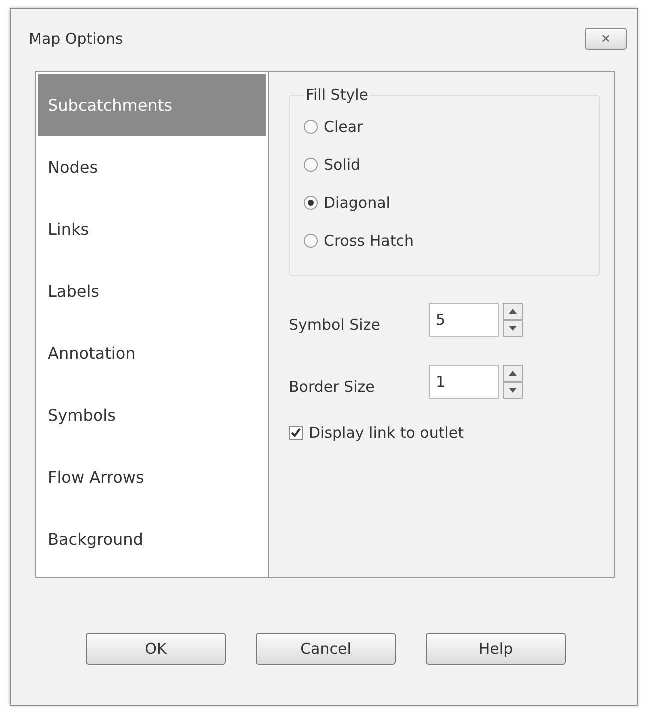  I want to click on checkbox, so click(296, 433).